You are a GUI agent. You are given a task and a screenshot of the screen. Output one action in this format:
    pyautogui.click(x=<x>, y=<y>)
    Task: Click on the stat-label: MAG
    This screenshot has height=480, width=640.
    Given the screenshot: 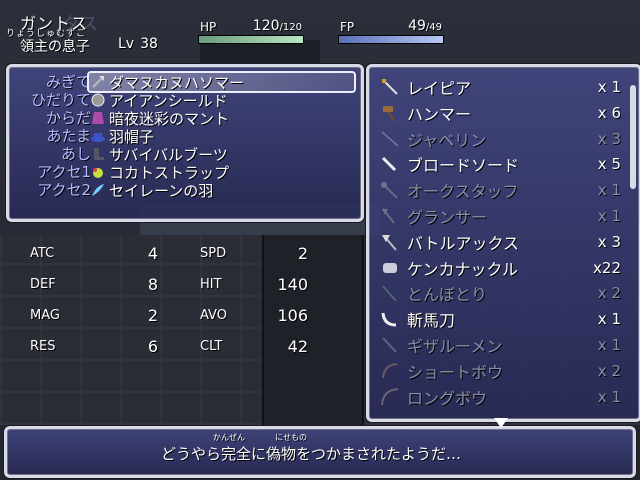 What is the action you would take?
    pyautogui.click(x=45, y=315)
    